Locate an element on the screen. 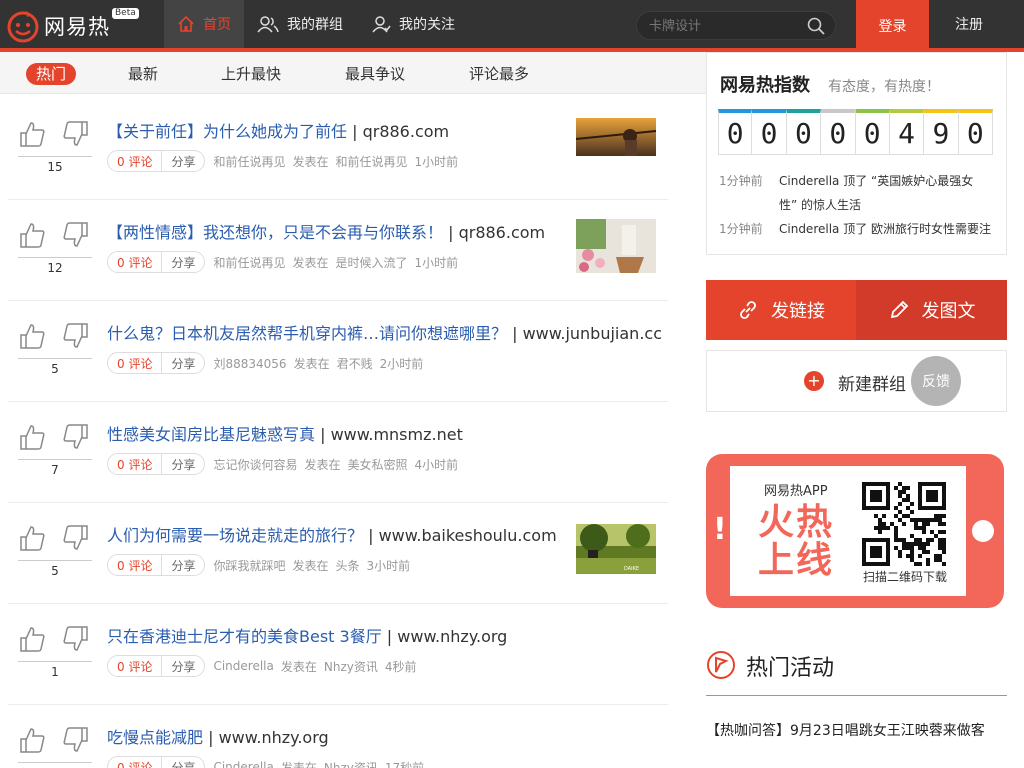  follow-icon is located at coordinates (381, 24).